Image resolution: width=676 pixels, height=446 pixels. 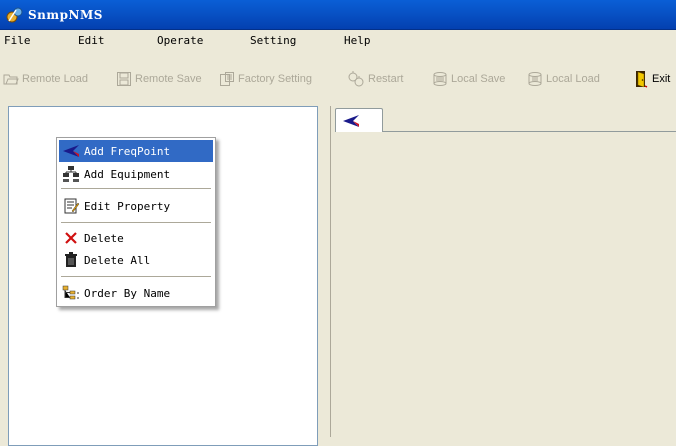 What do you see at coordinates (127, 206) in the screenshot?
I see `menu-item-label: Edit Property` at bounding box center [127, 206].